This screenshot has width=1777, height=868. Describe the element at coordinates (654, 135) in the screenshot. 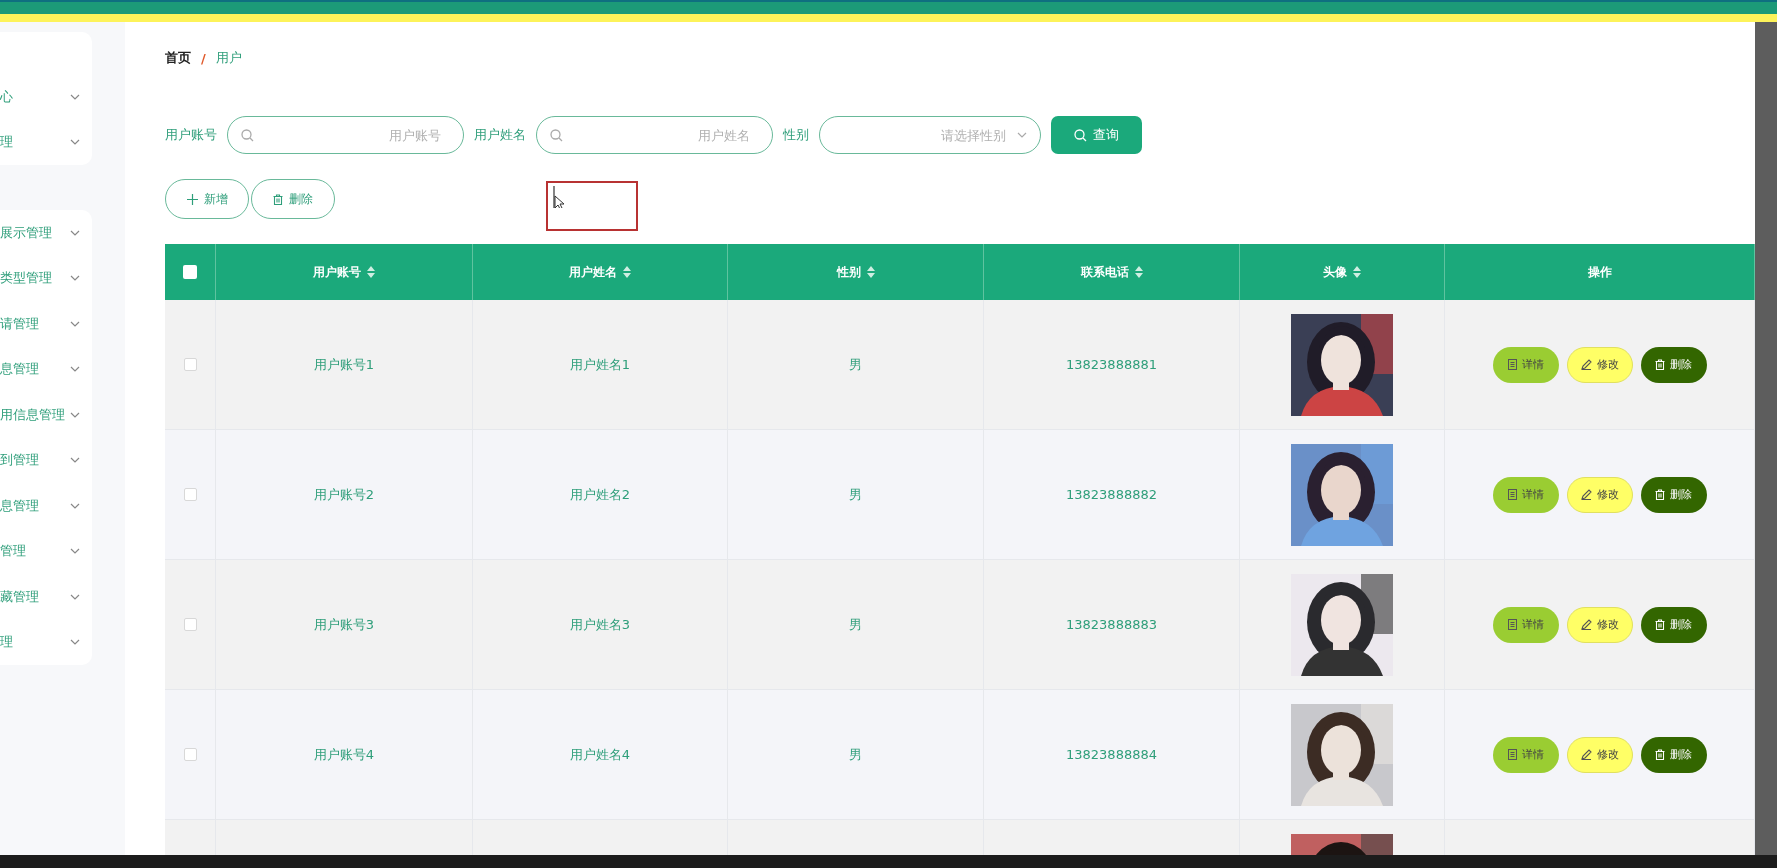

I see `search-field: 用户姓名` at that location.